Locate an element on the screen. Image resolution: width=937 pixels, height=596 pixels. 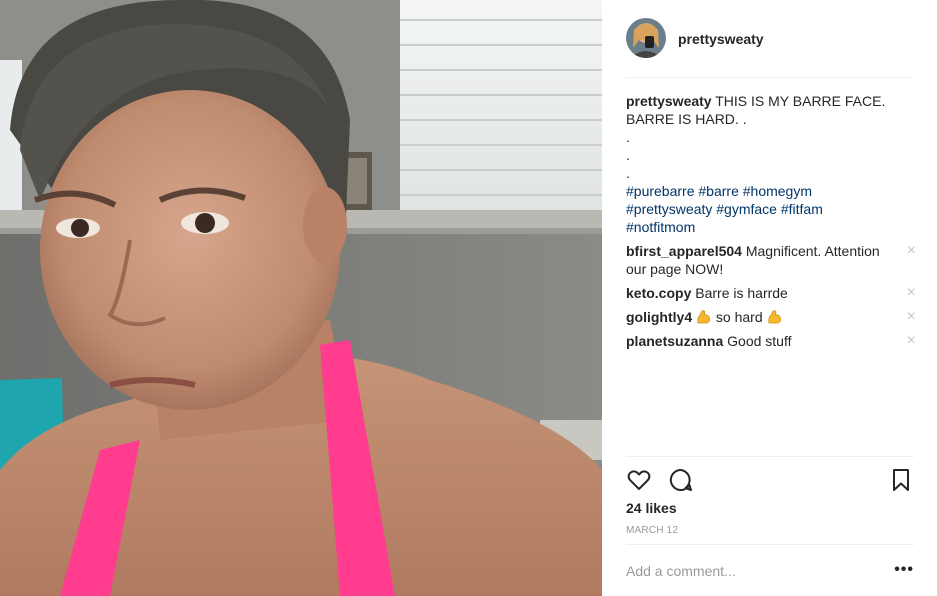
hashtag-link: #purebarre is located at coordinates (660, 191).